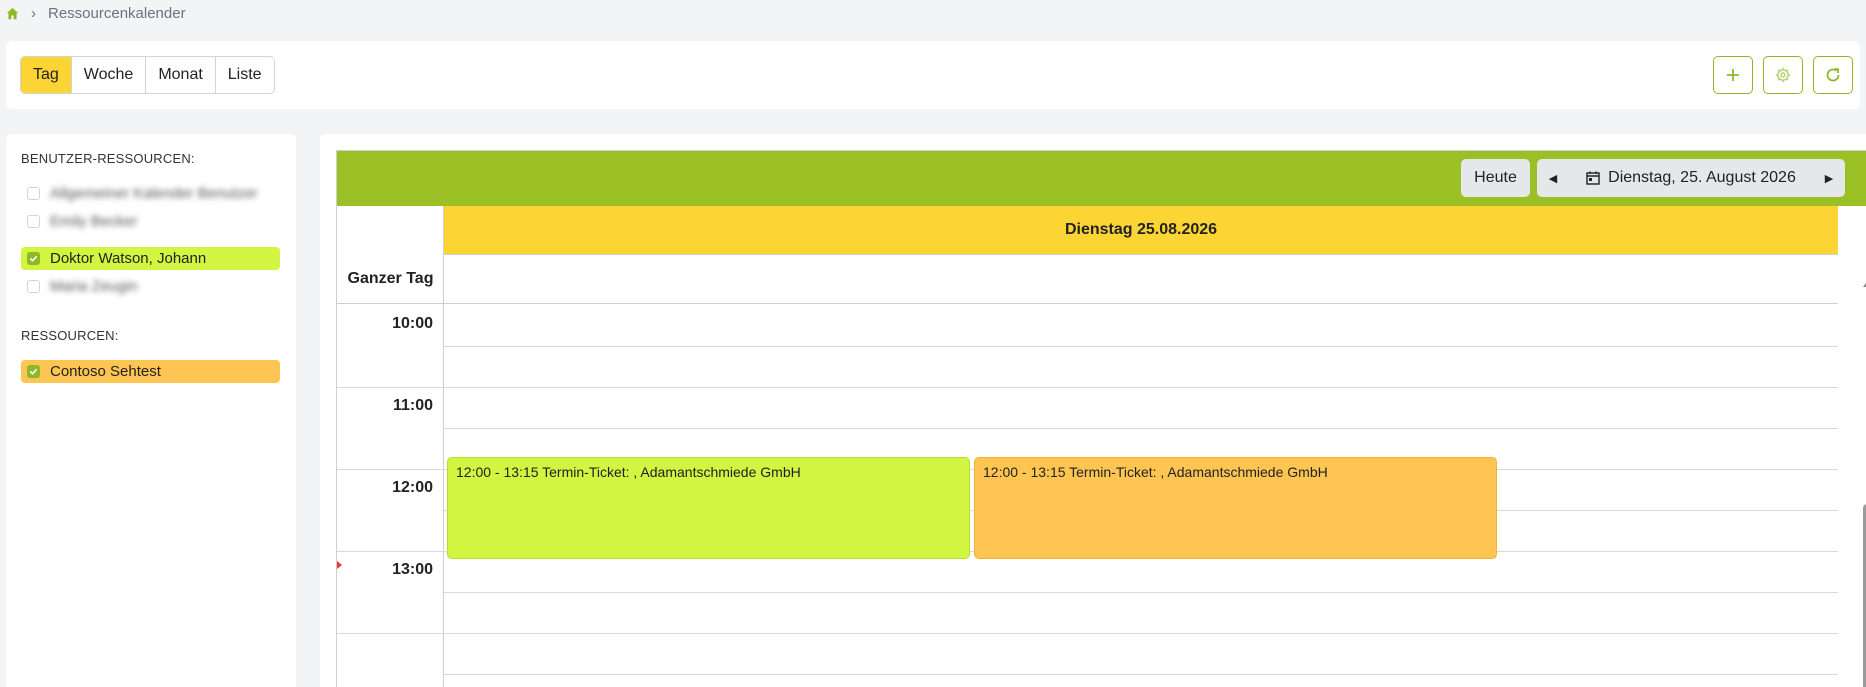 Image resolution: width=1866 pixels, height=687 pixels. What do you see at coordinates (1829, 178) in the screenshot?
I see `next-day-button: ▶` at bounding box center [1829, 178].